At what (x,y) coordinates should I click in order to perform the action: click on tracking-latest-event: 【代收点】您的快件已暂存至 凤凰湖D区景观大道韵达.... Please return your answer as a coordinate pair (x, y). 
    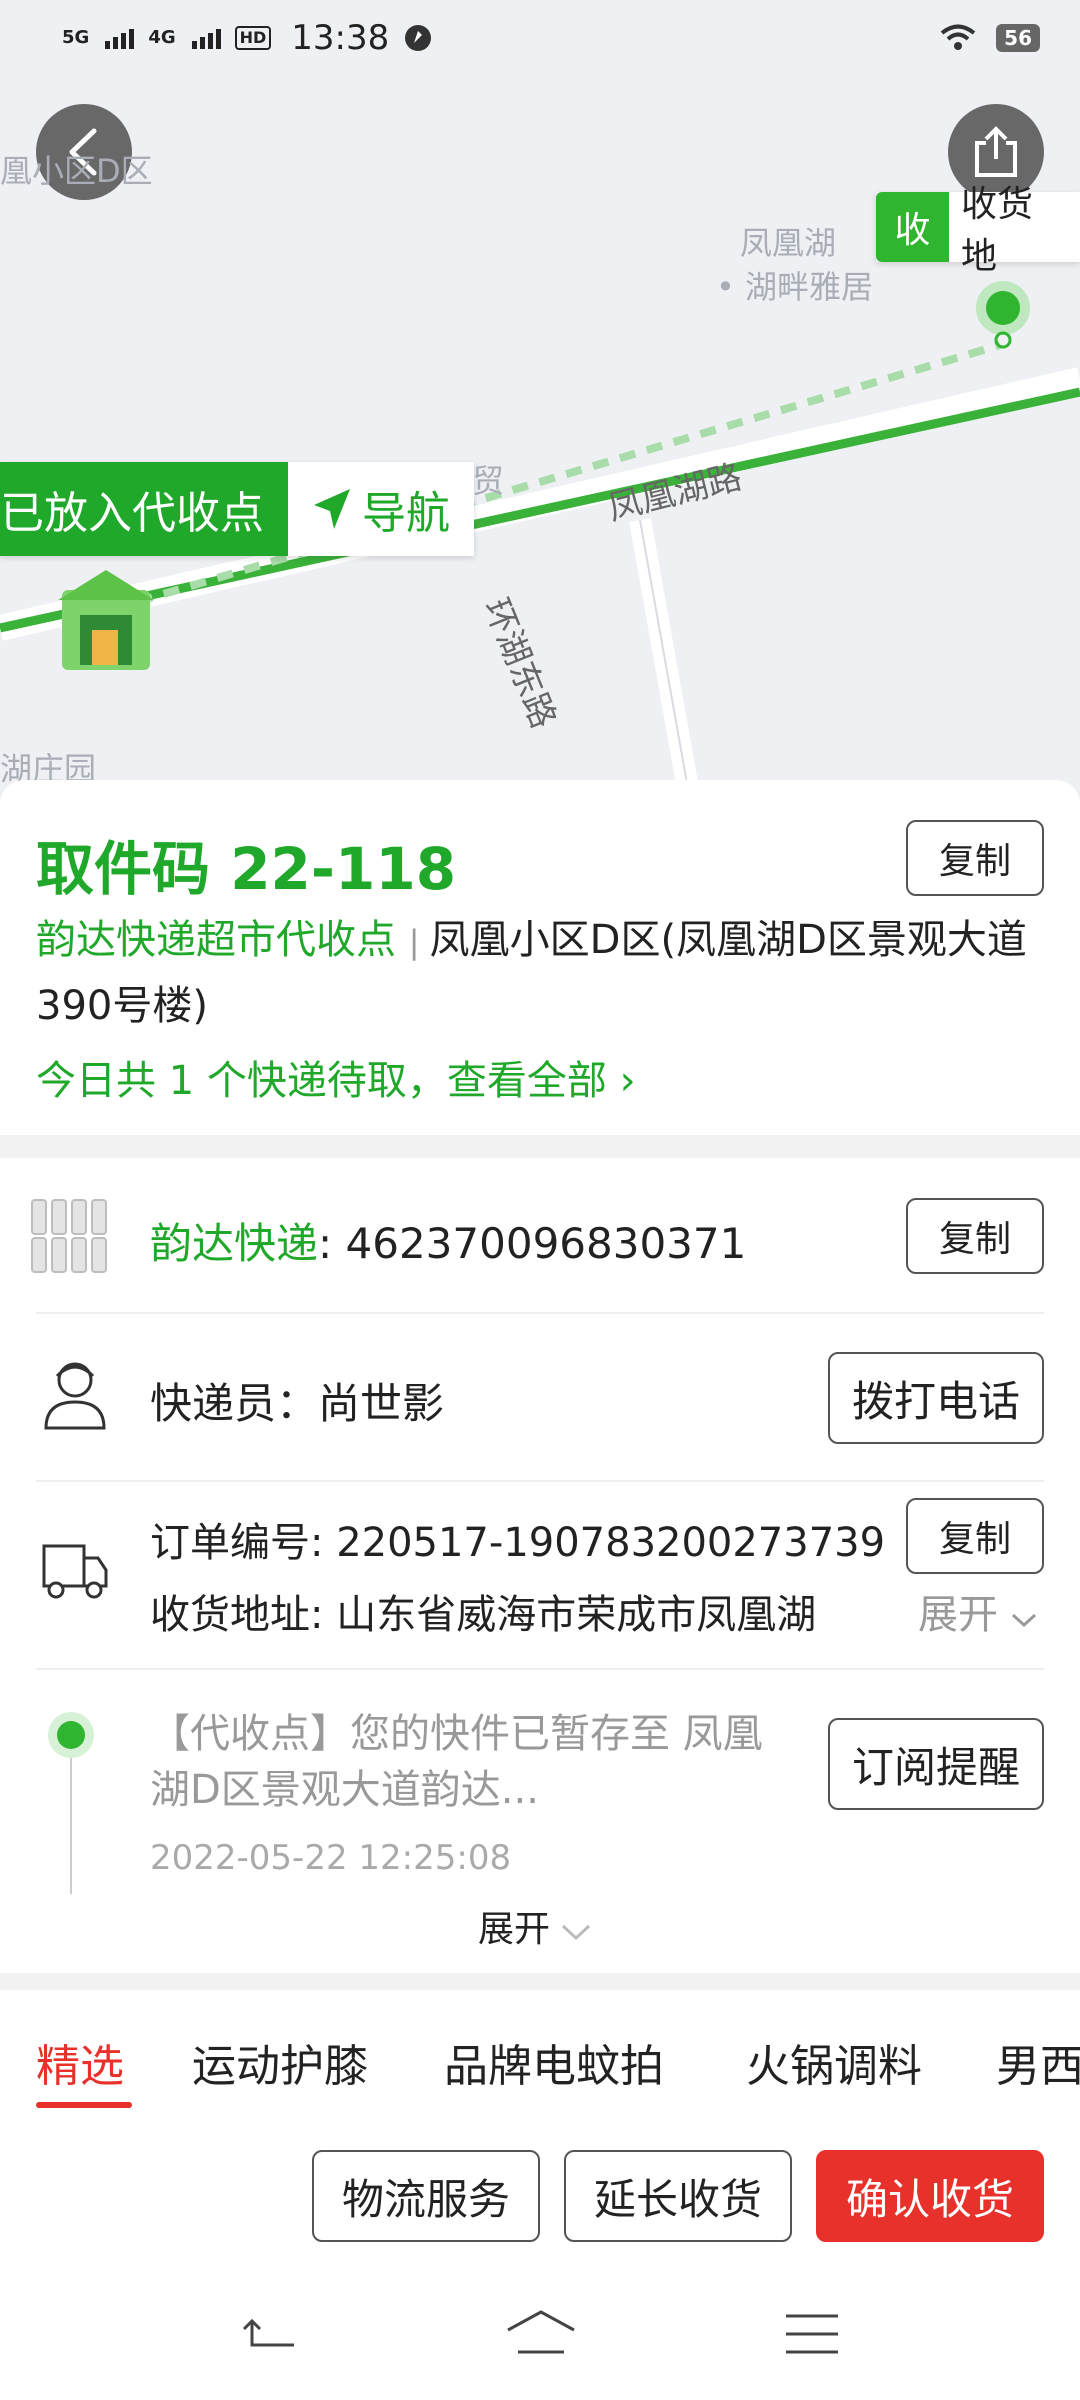
    Looking at the image, I should click on (456, 1762).